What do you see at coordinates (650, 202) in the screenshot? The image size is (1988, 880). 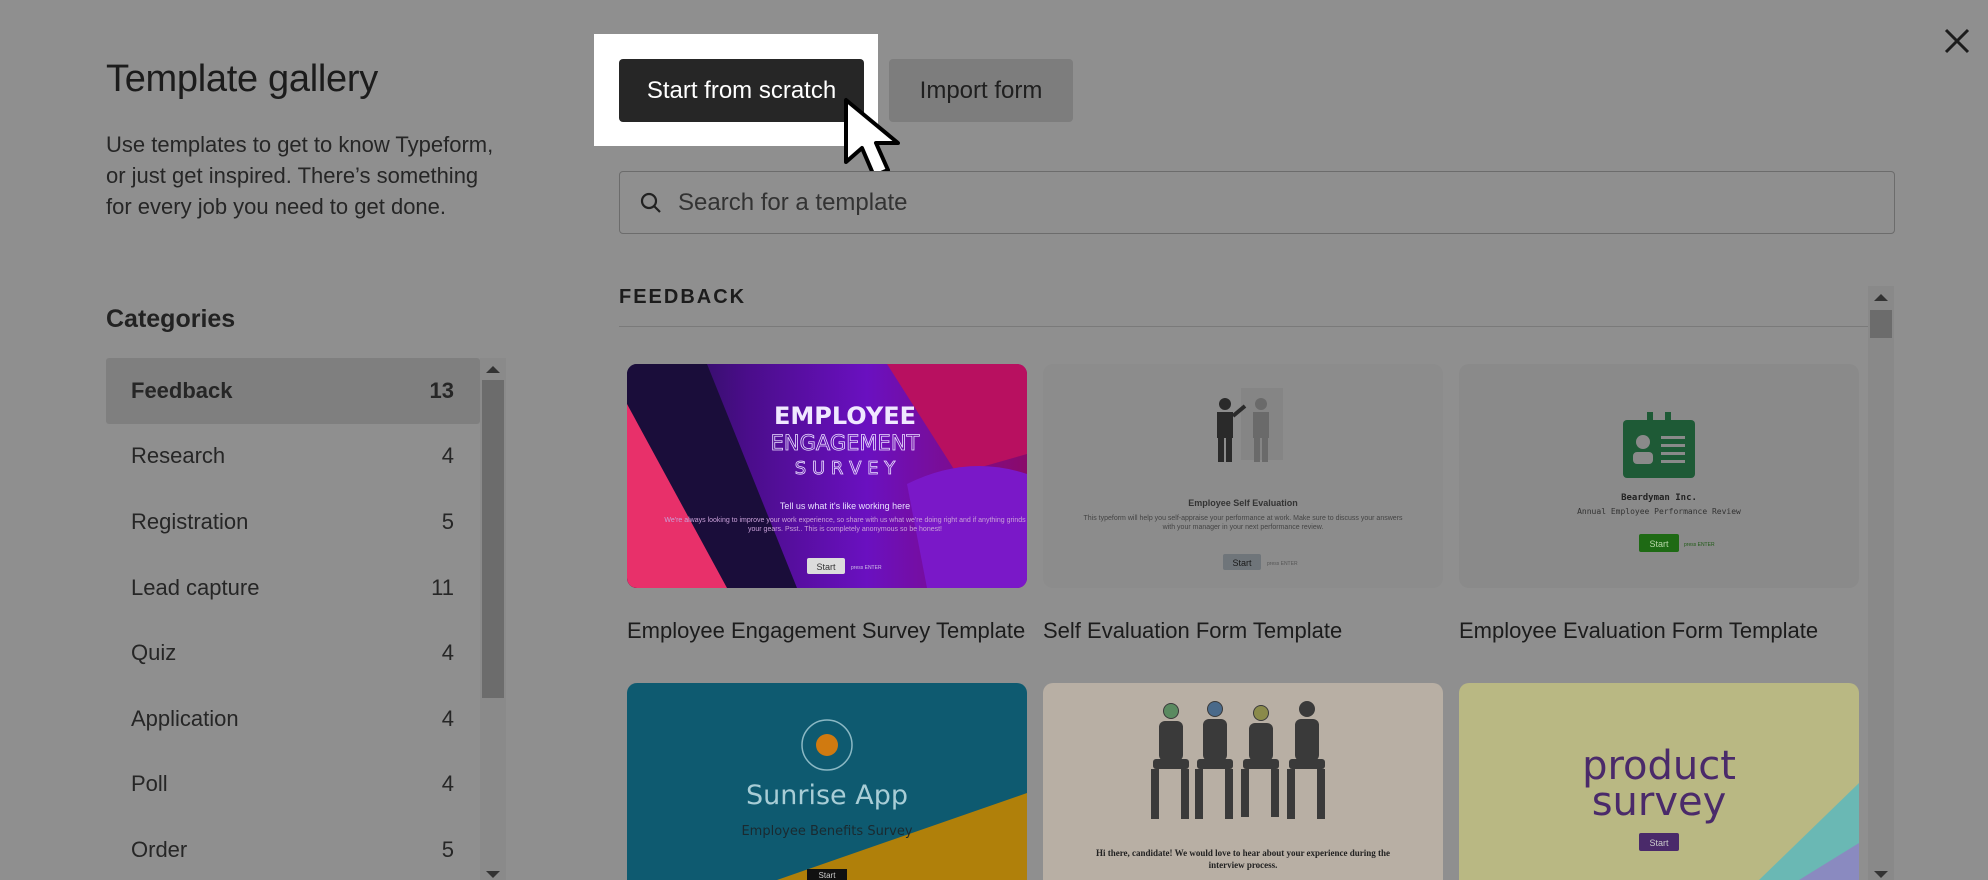 I see `search-icon` at bounding box center [650, 202].